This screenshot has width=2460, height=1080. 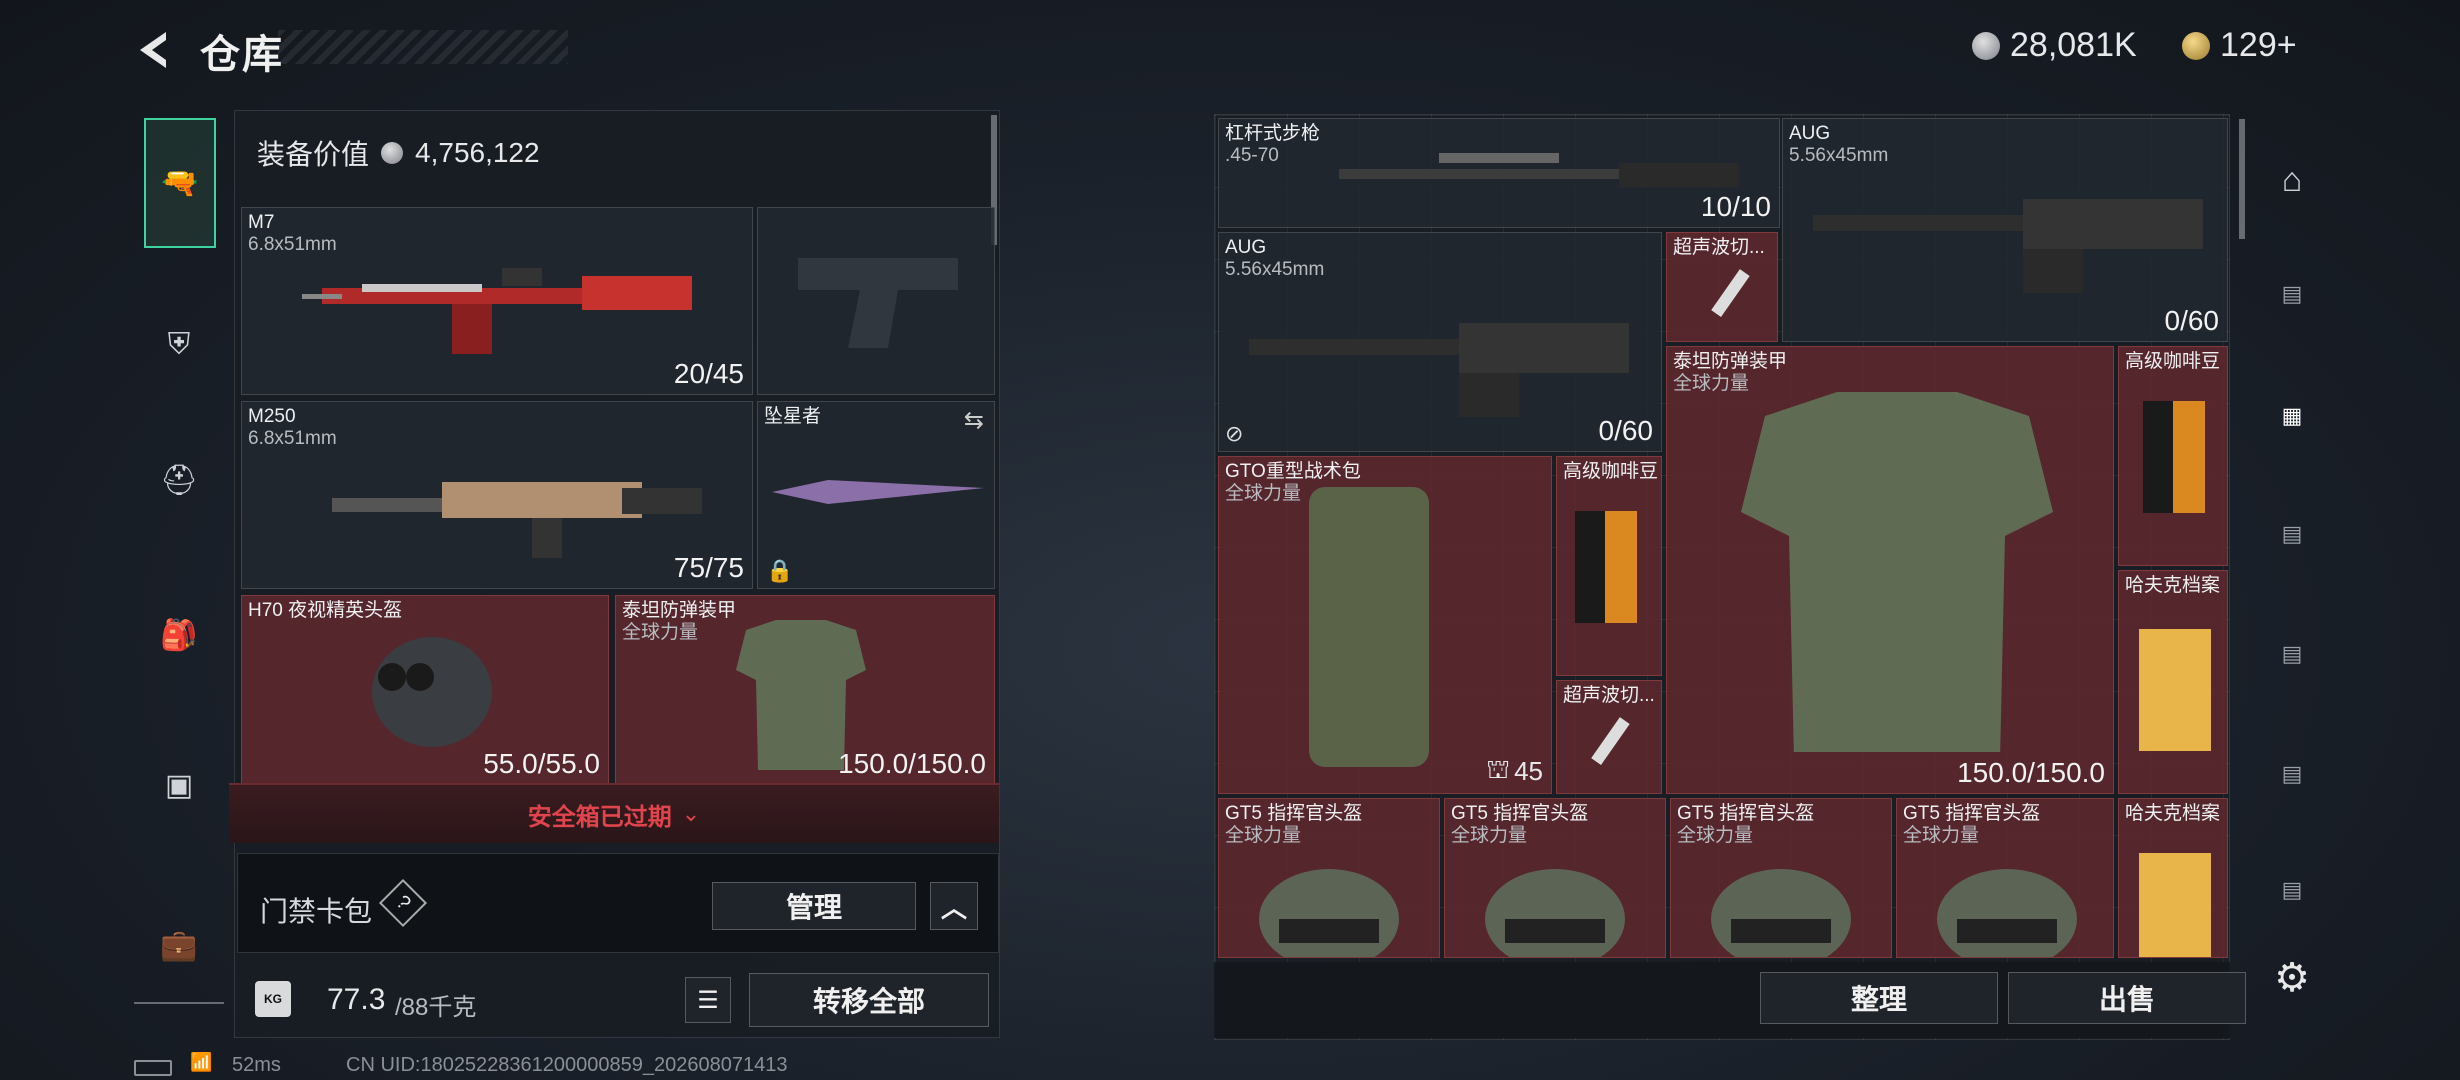 I want to click on silver-coin-icon, so click(x=392, y=153).